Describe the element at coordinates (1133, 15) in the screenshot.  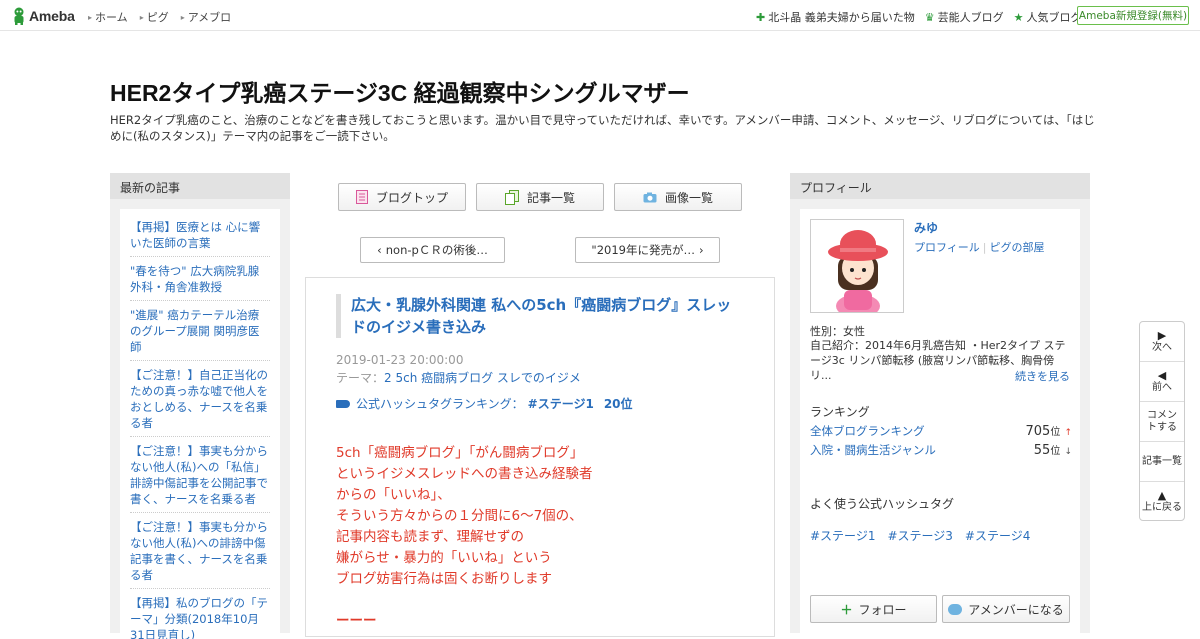
I see `register-button: Ameba新規登録(無料)` at that location.